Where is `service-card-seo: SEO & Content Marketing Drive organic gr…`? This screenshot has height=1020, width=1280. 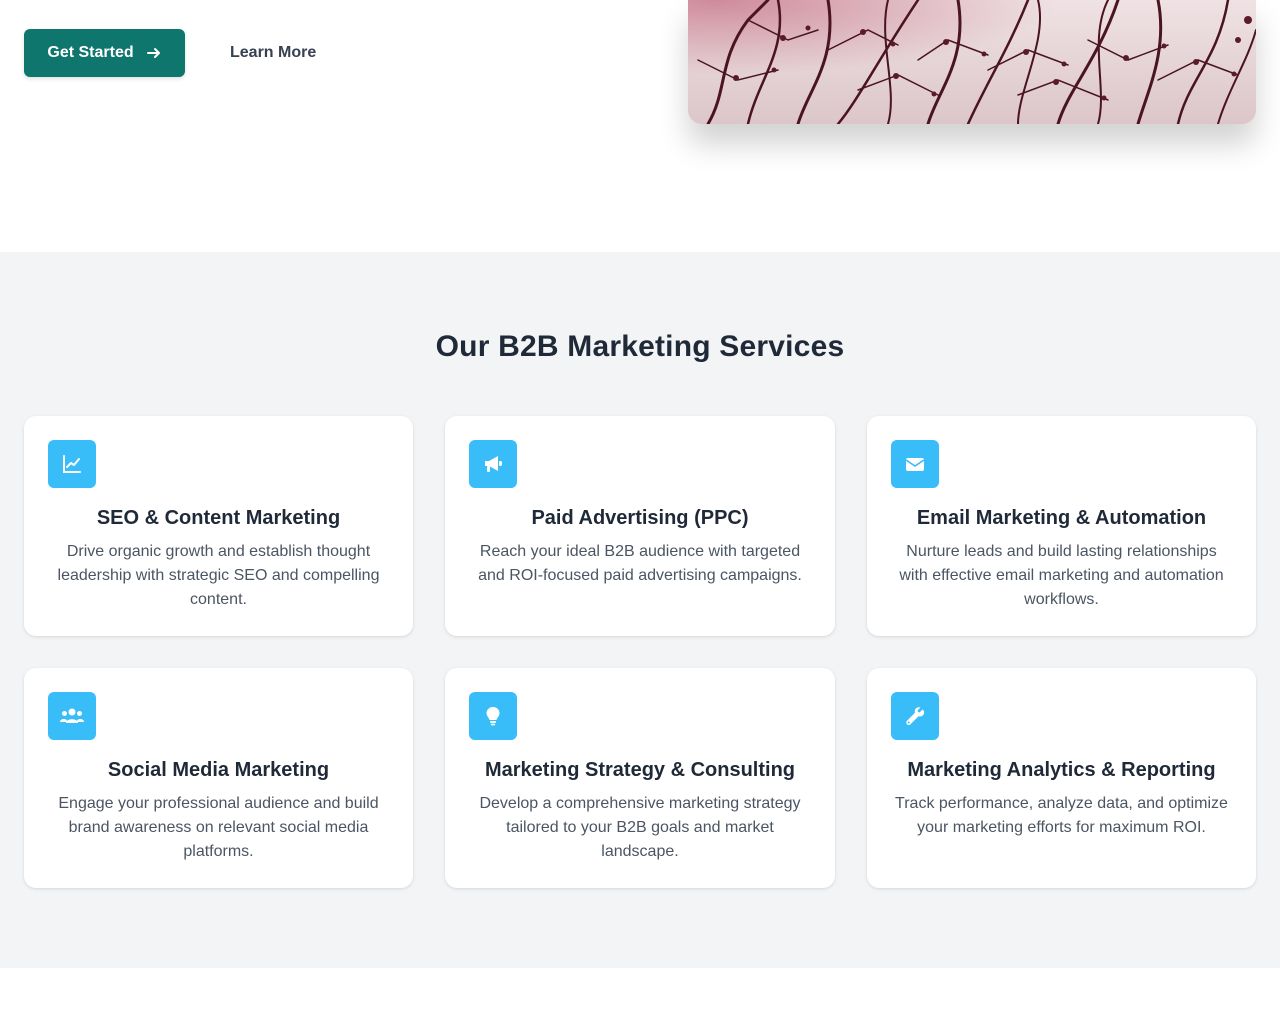 service-card-seo: SEO & Content Marketing Drive organic gr… is located at coordinates (218, 526).